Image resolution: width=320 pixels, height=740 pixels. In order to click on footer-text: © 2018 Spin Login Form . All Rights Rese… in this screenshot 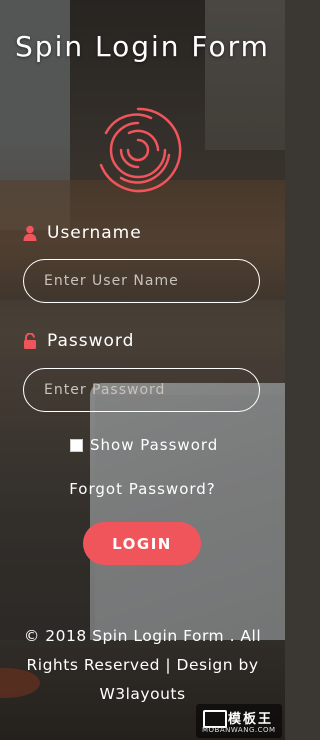, I will do `click(142, 650)`.